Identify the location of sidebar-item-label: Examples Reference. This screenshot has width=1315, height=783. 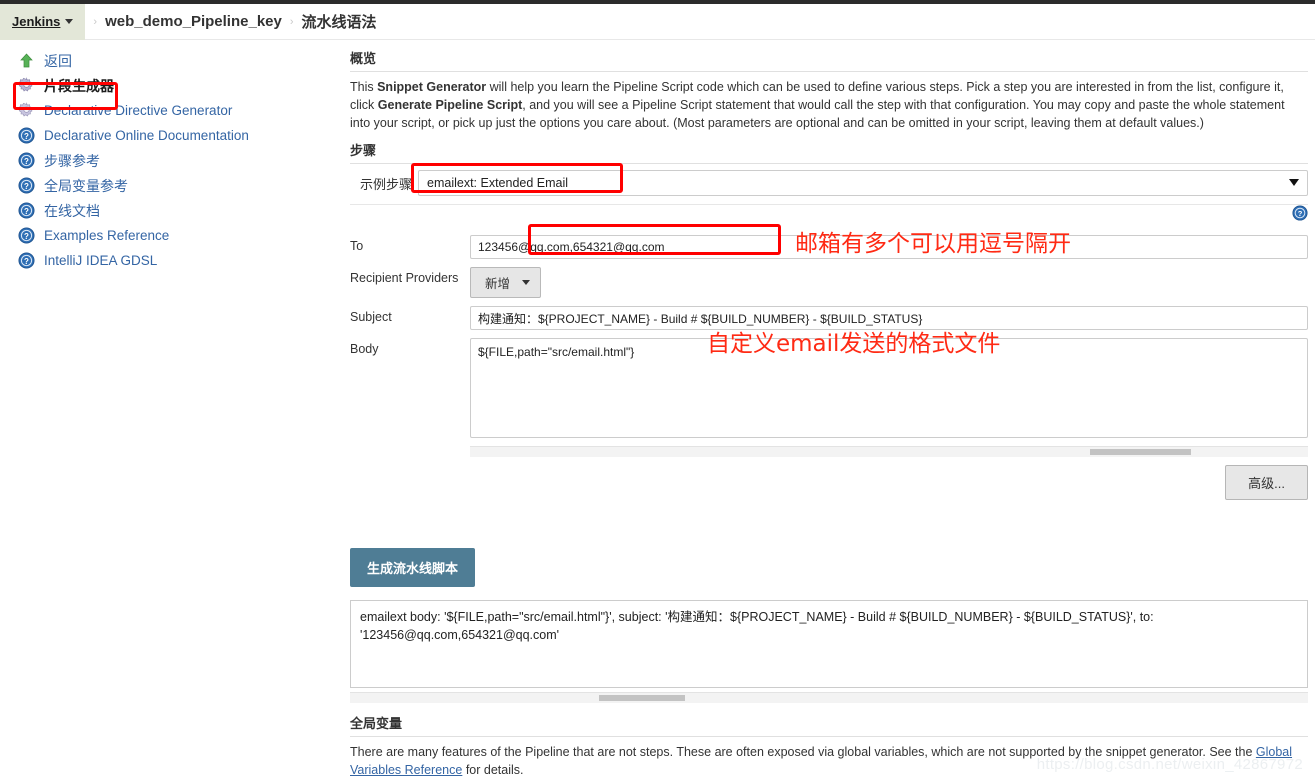
(107, 235).